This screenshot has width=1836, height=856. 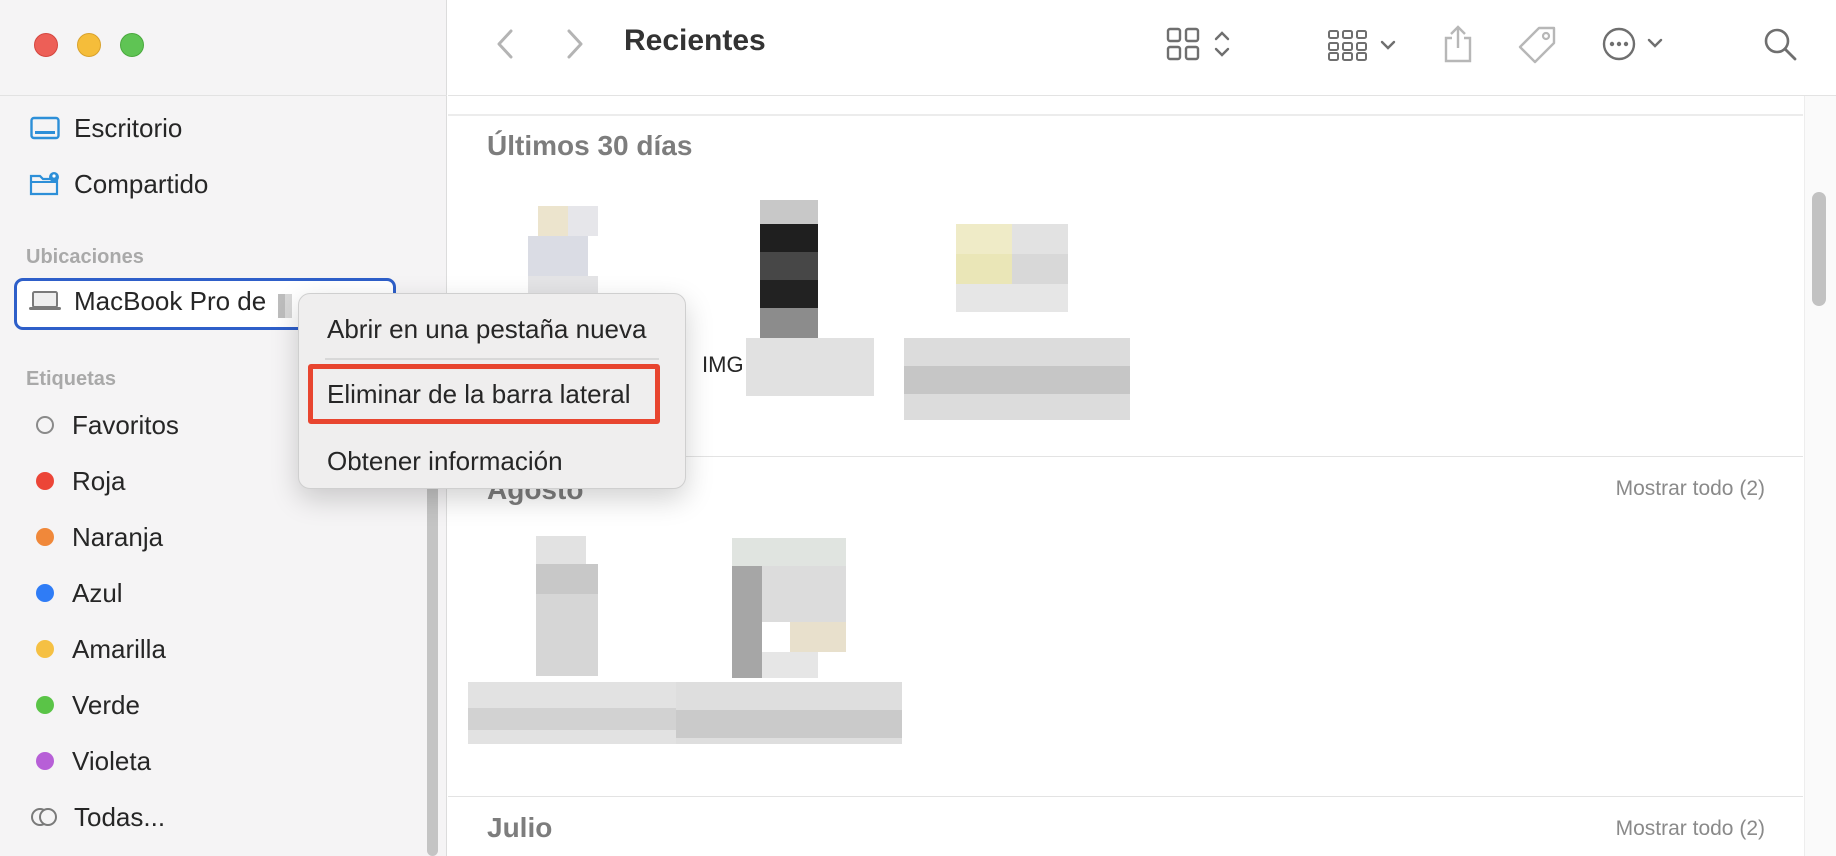 What do you see at coordinates (45, 481) in the screenshot?
I see `red-tag-icon` at bounding box center [45, 481].